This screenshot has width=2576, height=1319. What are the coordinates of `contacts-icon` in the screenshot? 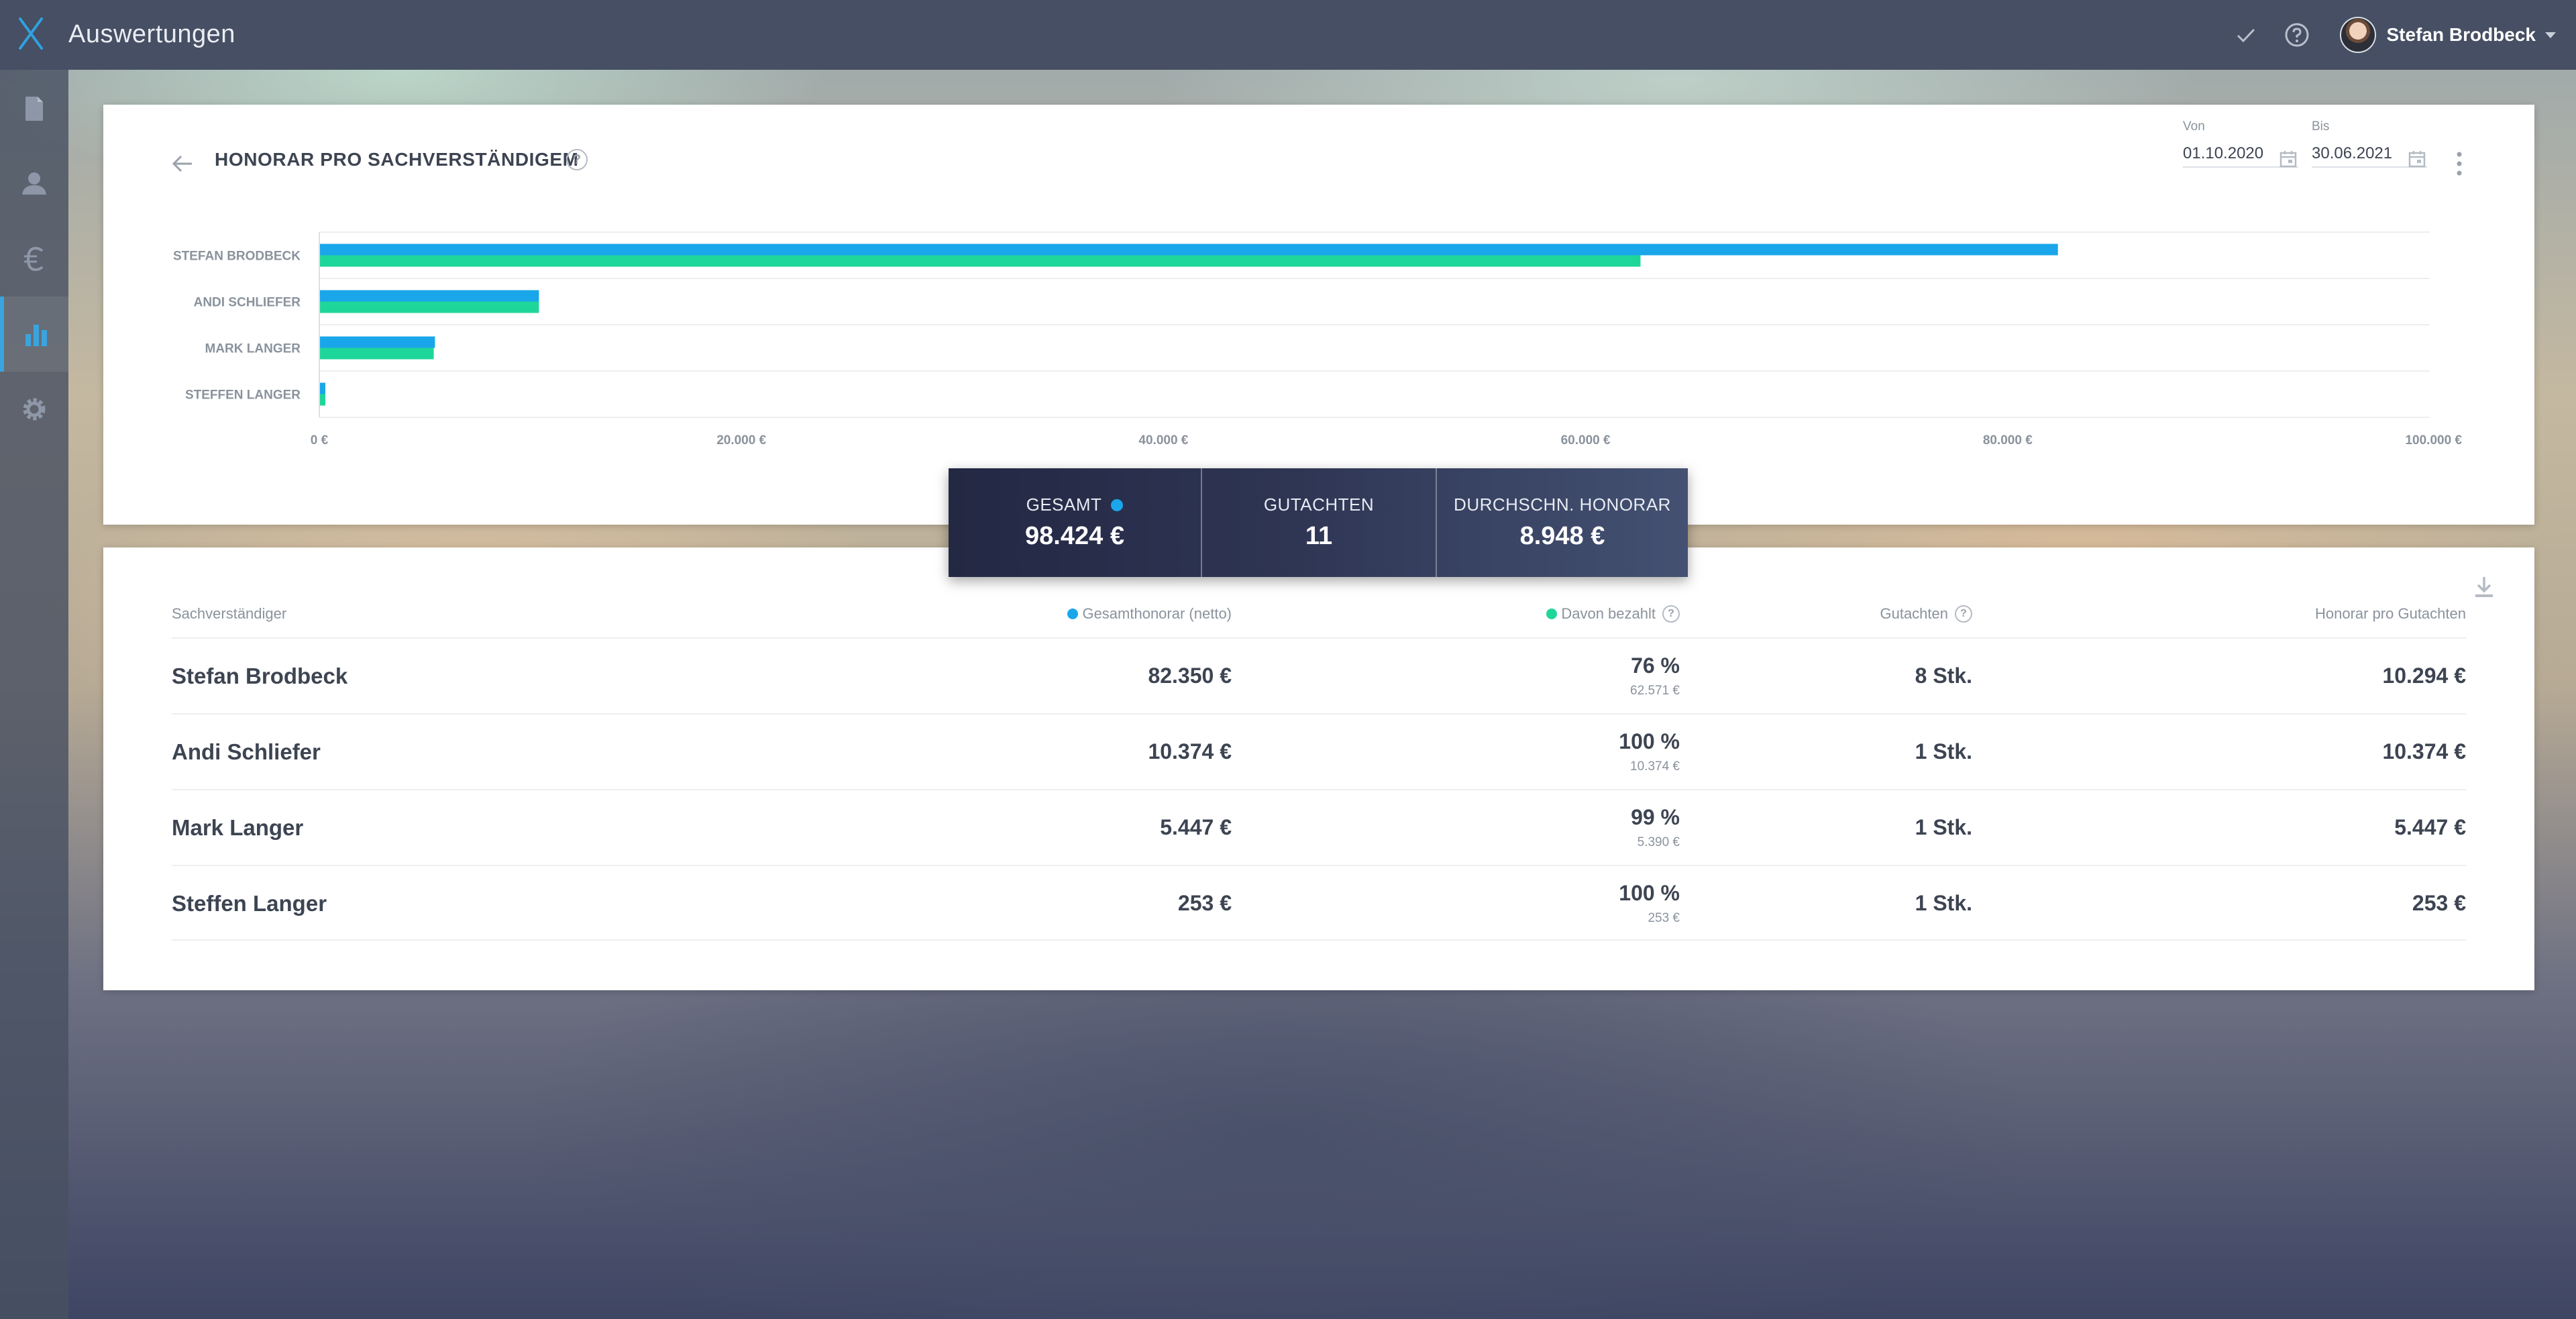 It's located at (34, 183).